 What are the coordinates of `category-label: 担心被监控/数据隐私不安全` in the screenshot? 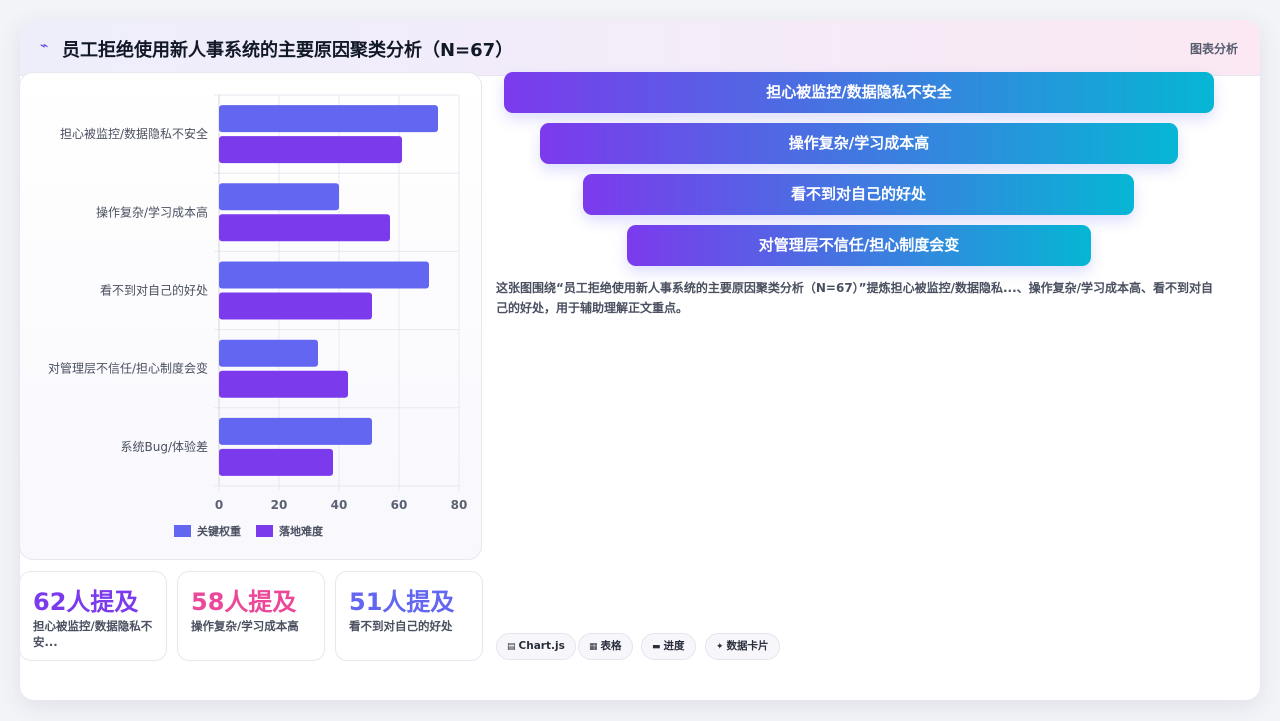 It's located at (134, 133).